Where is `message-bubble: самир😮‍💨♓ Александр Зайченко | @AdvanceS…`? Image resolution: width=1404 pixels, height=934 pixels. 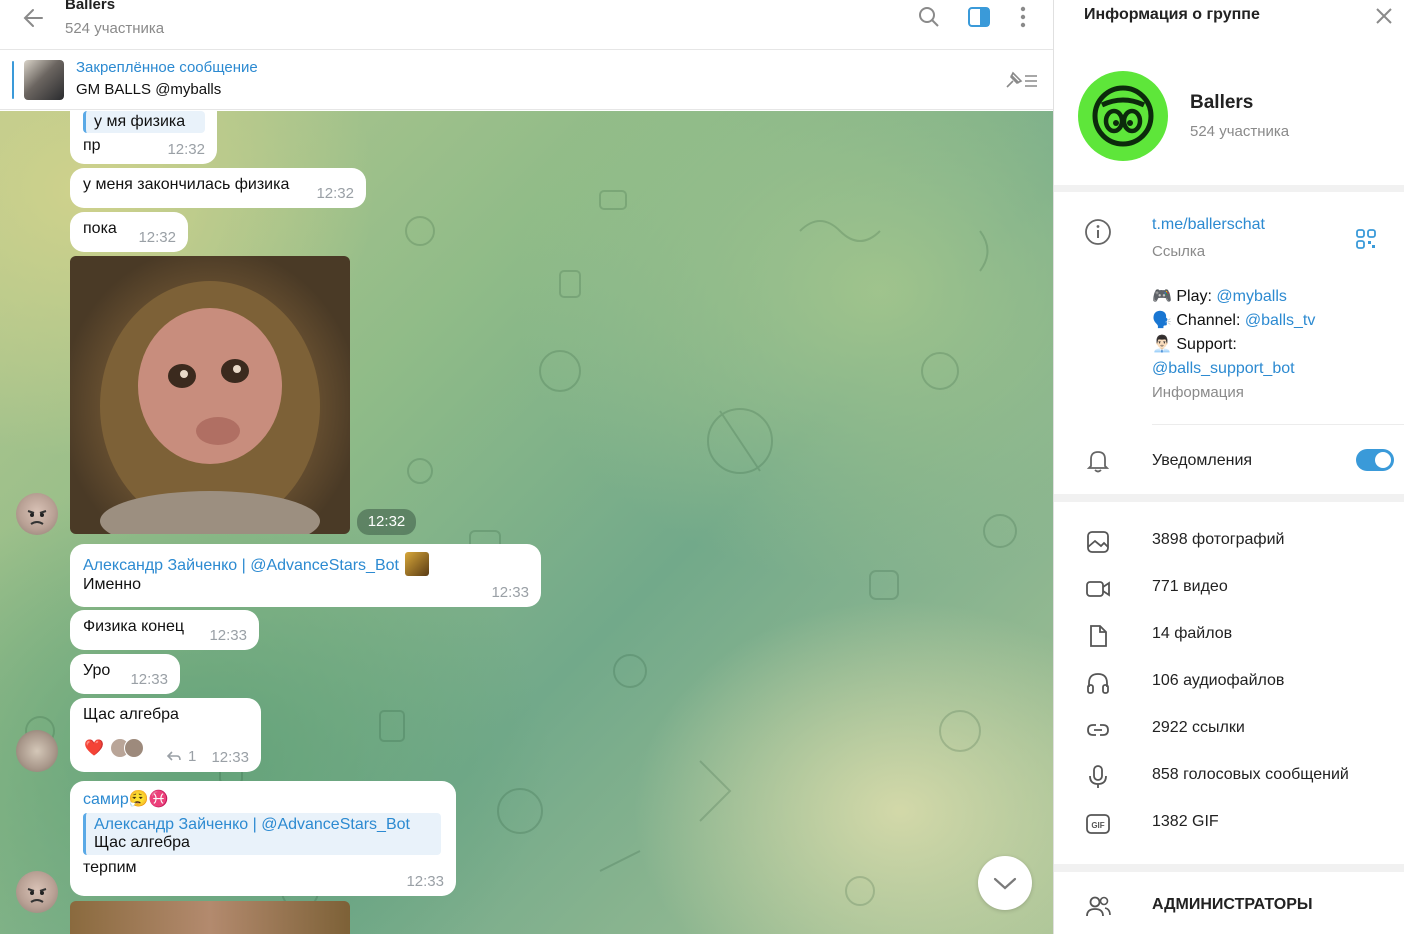
message-bubble: самир😮‍💨♓ Александр Зайченко | @AdvanceS… is located at coordinates (263, 838).